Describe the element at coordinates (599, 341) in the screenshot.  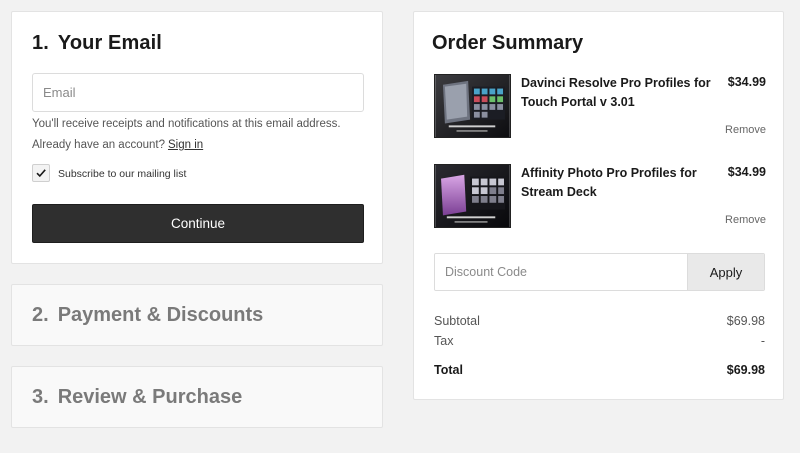
I see `tax-row: Tax -` at that location.